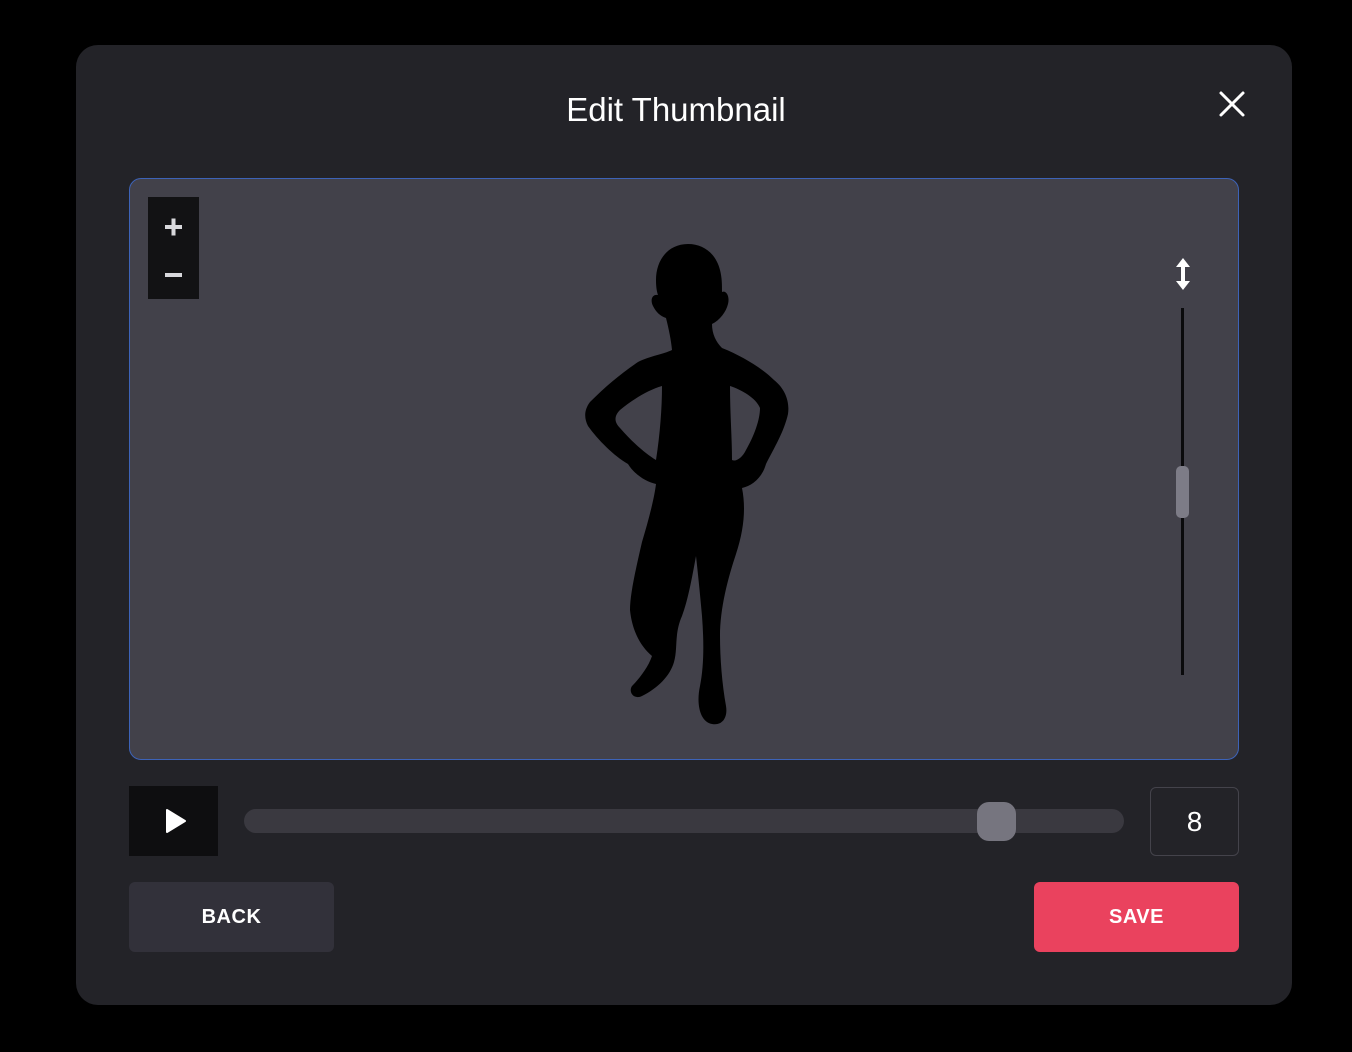 The width and height of the screenshot is (1352, 1052). I want to click on vertical-resize-arrows-icon, so click(1183, 274).